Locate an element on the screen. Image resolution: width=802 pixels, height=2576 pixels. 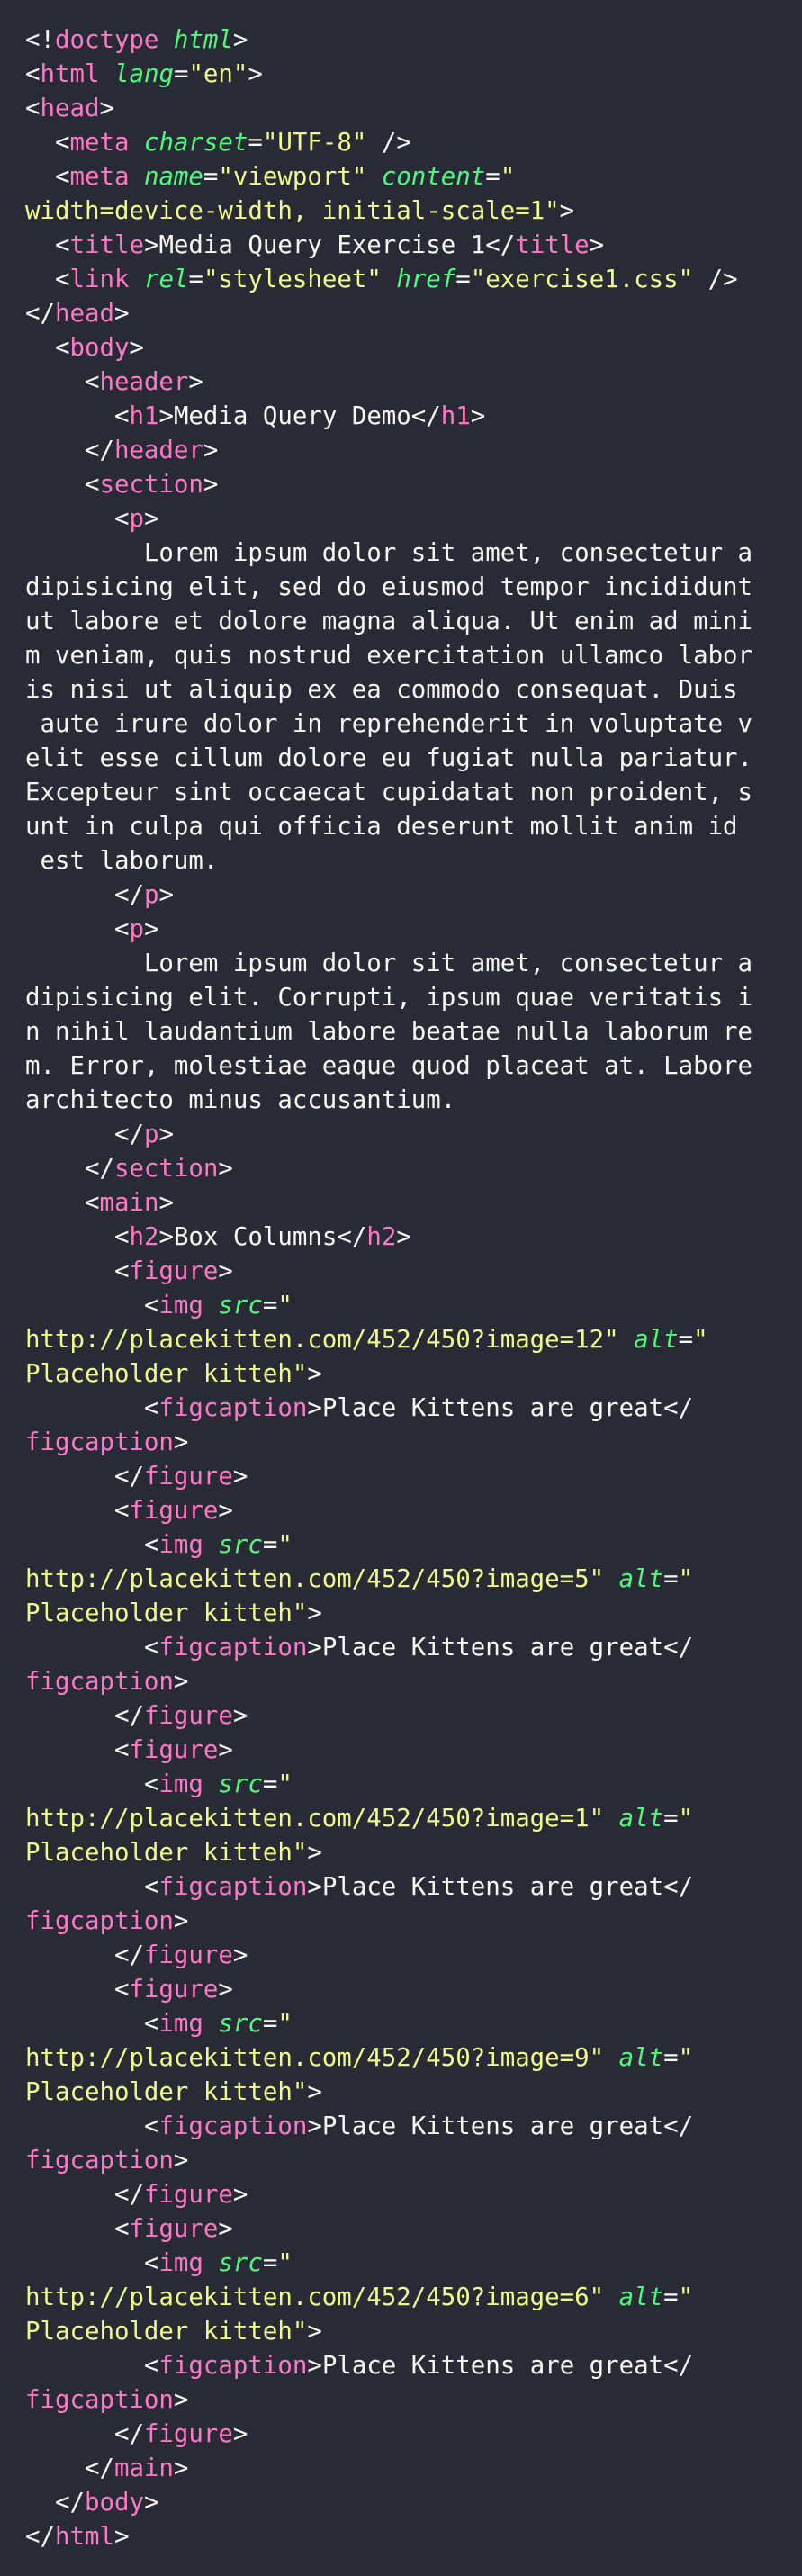
tag-name-token: h2 is located at coordinates (381, 1237).